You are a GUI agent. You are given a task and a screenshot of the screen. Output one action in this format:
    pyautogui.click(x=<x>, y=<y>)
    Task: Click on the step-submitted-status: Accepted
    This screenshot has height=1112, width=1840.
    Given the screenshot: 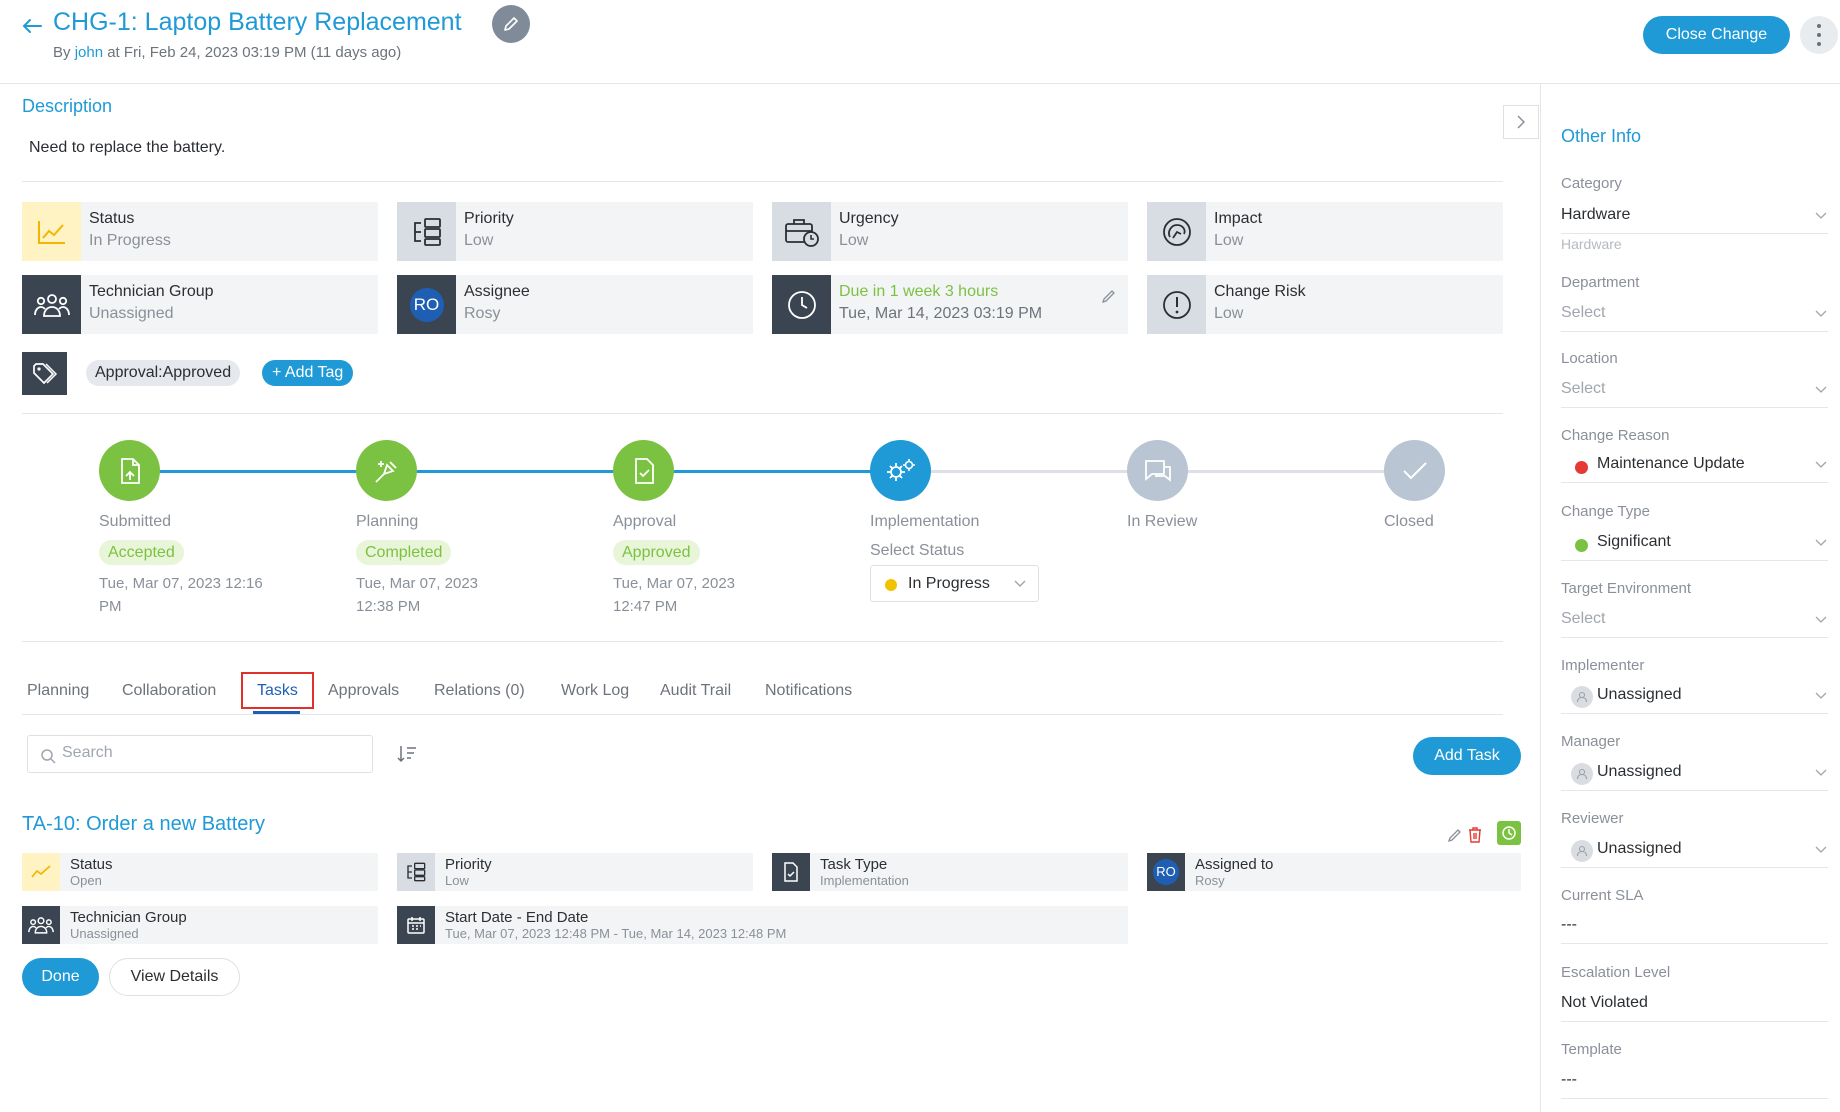 What is the action you would take?
    pyautogui.click(x=141, y=552)
    